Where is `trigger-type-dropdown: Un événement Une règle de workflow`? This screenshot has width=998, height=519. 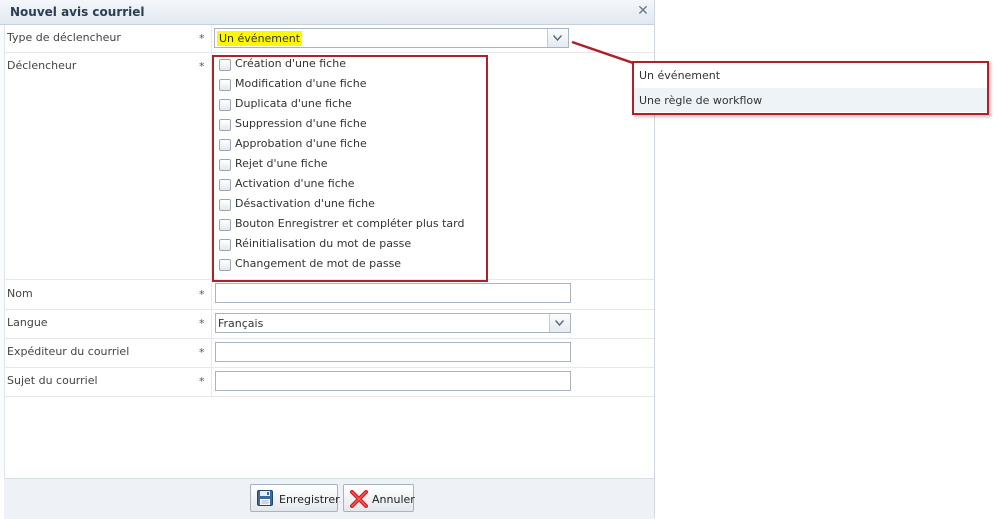
trigger-type-dropdown: Un événement Une règle de workflow is located at coordinates (810, 88).